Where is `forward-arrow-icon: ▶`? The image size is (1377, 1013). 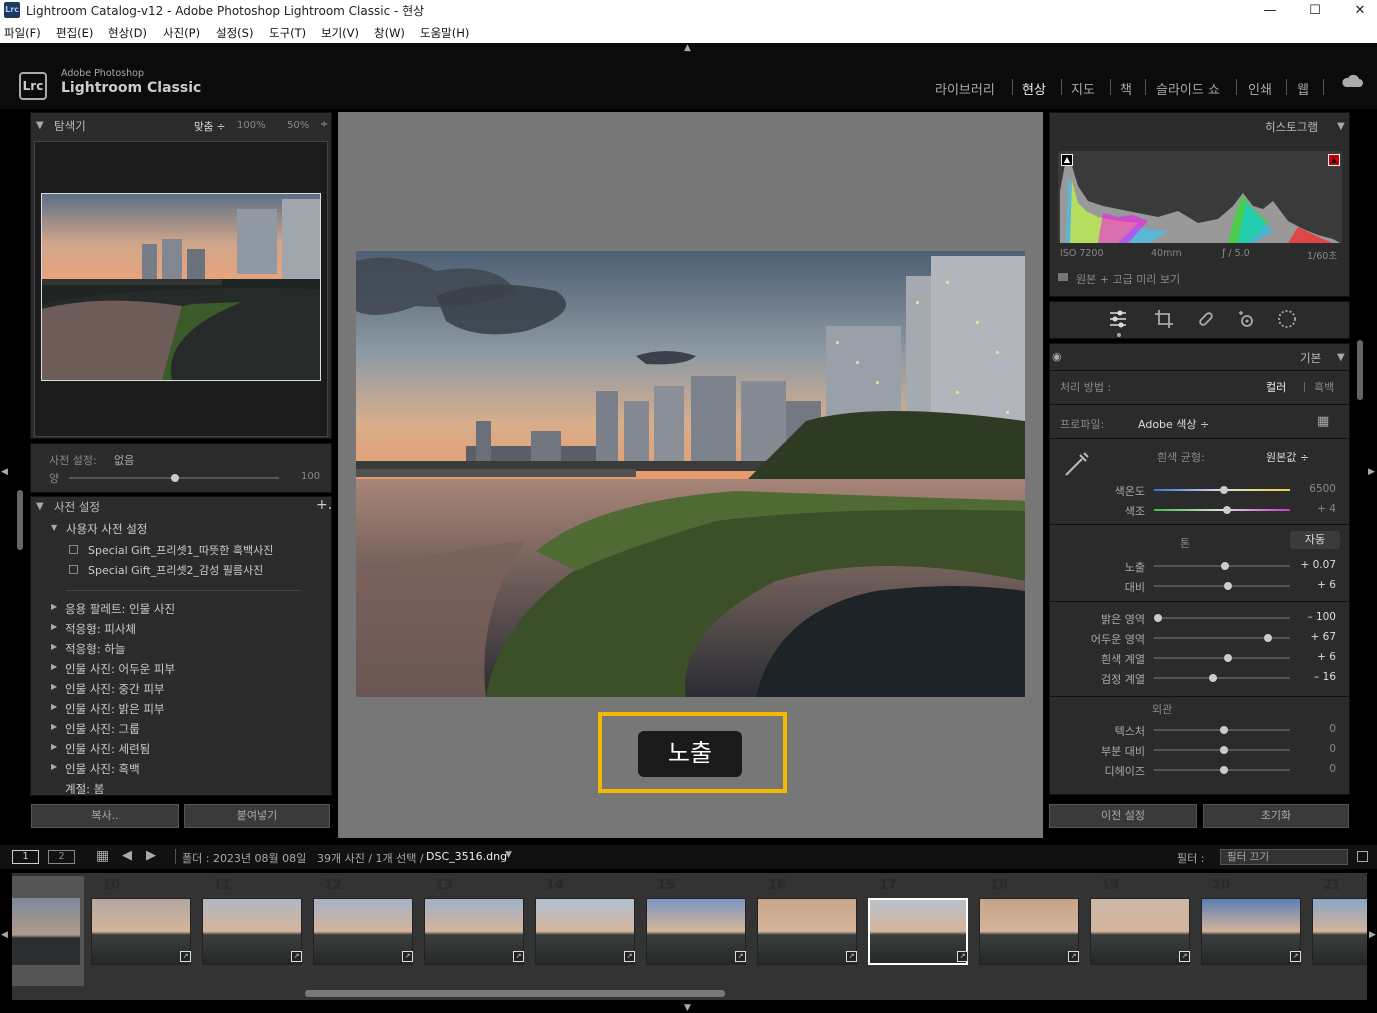
forward-arrow-icon: ▶ is located at coordinates (151, 855).